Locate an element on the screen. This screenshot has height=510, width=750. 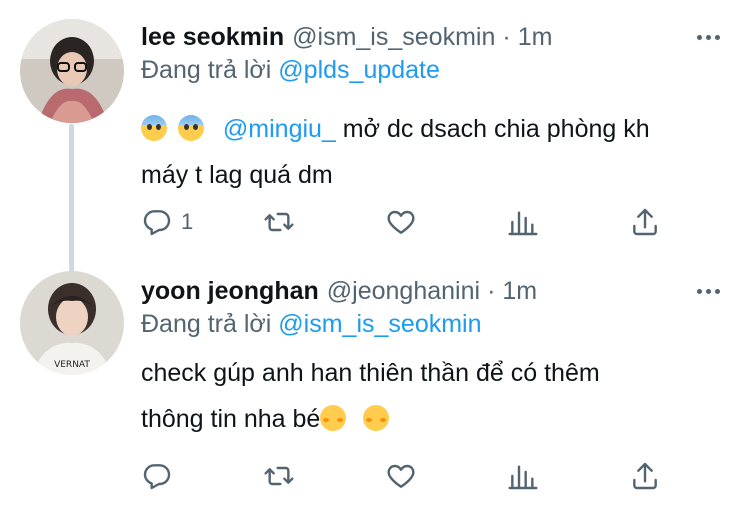
replying-to: Đang trả lời @ism_is_seokmin is located at coordinates (311, 327).